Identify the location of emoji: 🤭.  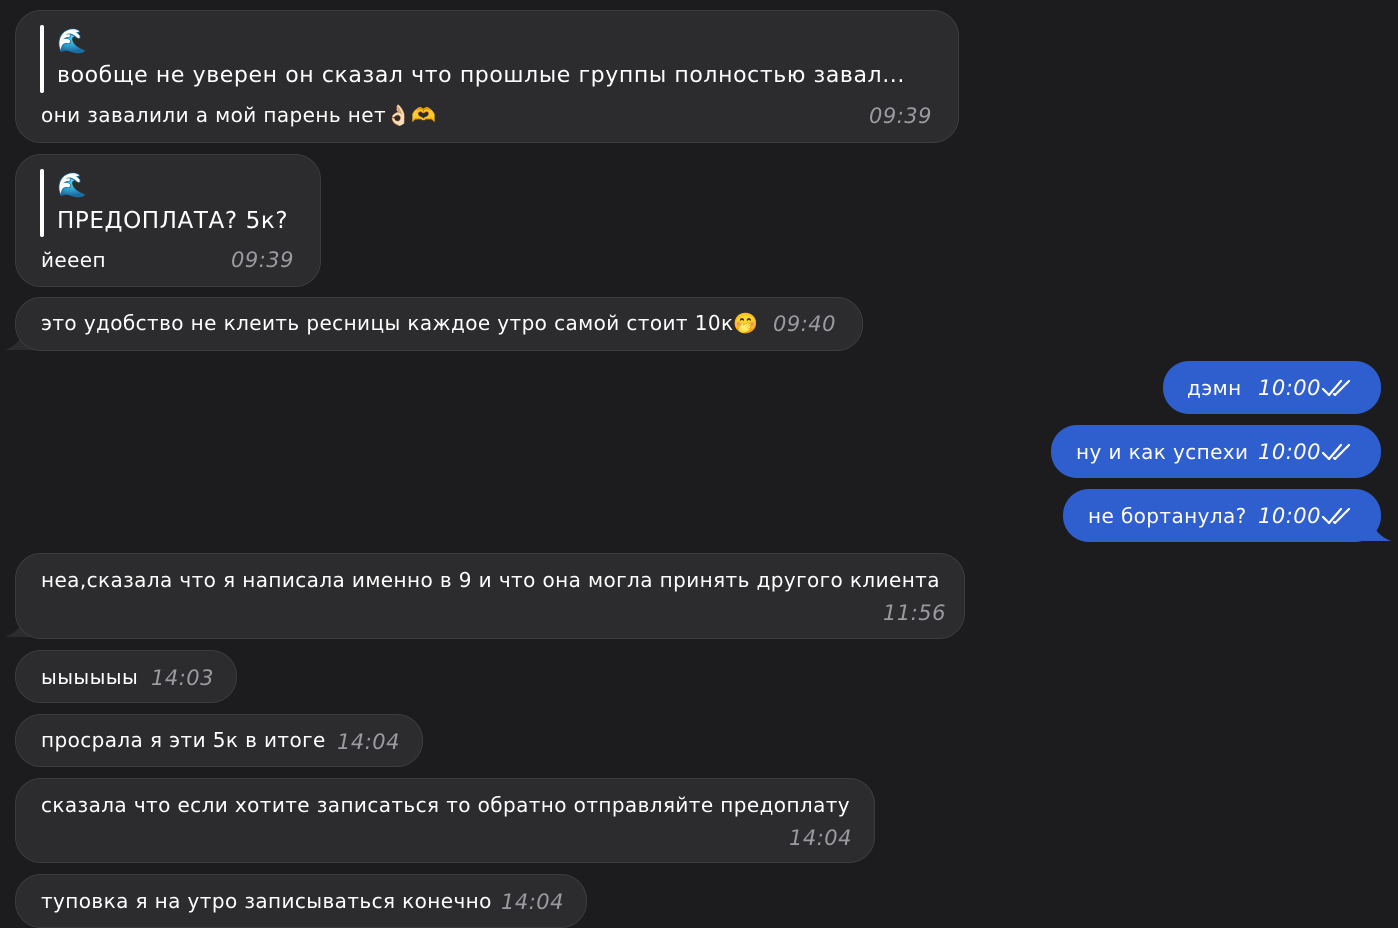
(746, 323).